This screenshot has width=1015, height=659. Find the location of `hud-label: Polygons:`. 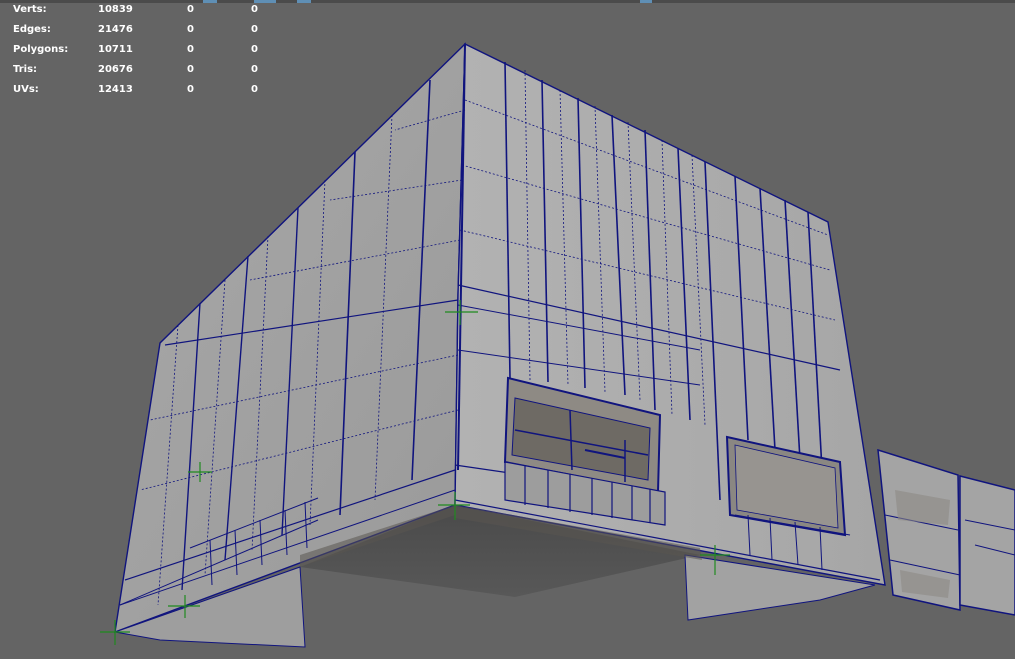

hud-label: Polygons: is located at coordinates (41, 49).